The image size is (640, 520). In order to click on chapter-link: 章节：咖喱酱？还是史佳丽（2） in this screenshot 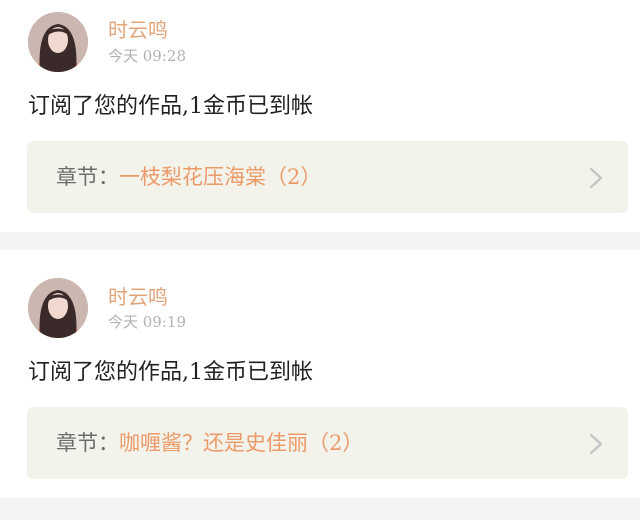, I will do `click(327, 443)`.